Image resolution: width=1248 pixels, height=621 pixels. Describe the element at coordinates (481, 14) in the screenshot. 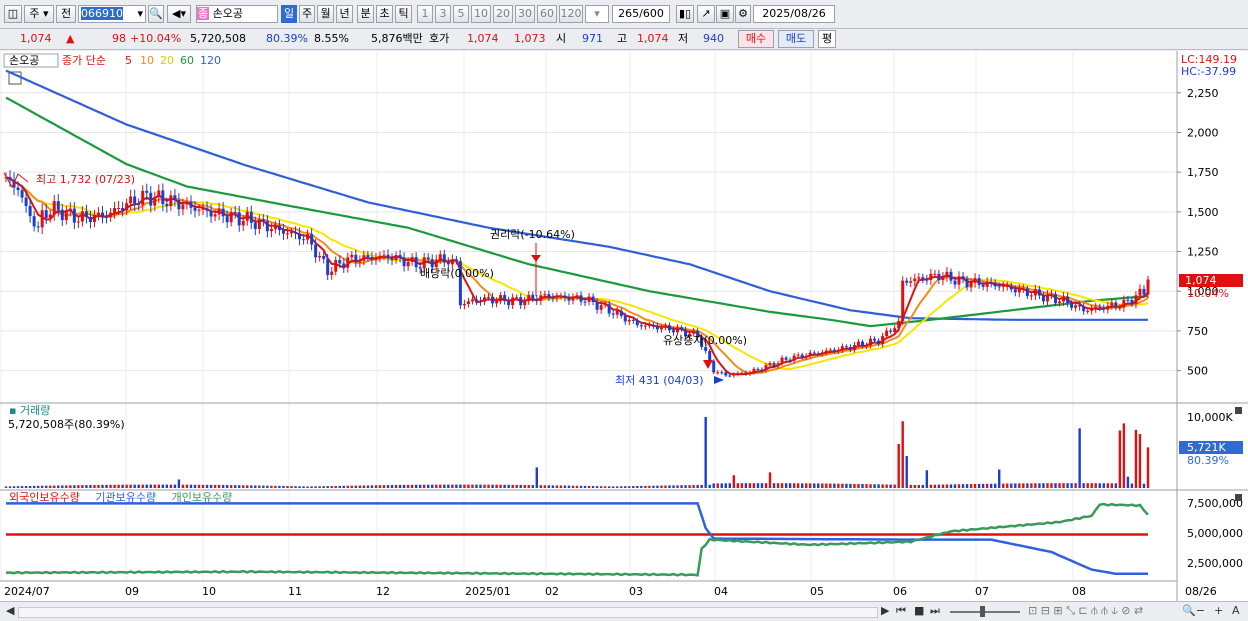

I see `tf-n10-button: 10` at that location.